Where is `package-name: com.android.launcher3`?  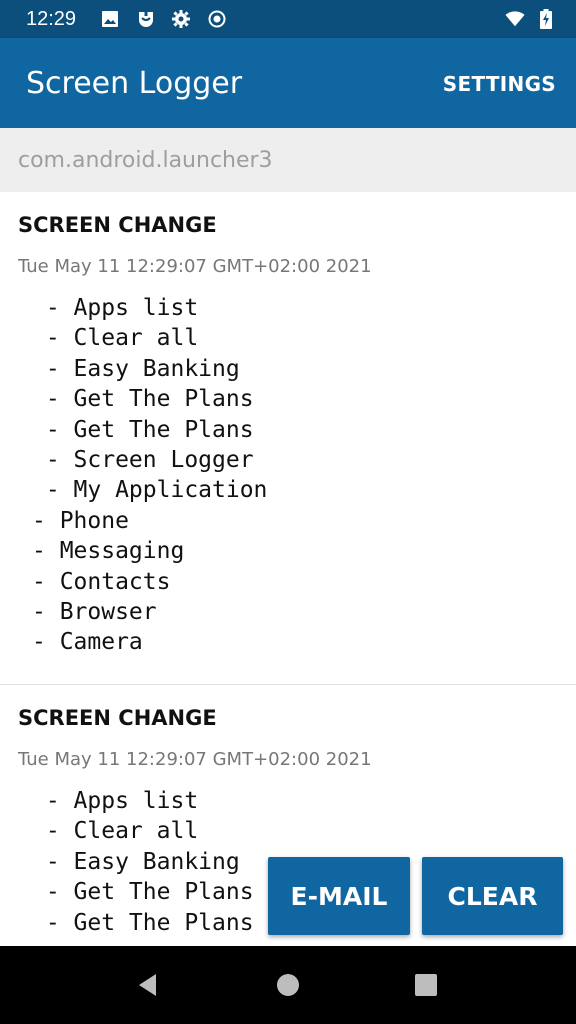 package-name: com.android.launcher3 is located at coordinates (145, 160).